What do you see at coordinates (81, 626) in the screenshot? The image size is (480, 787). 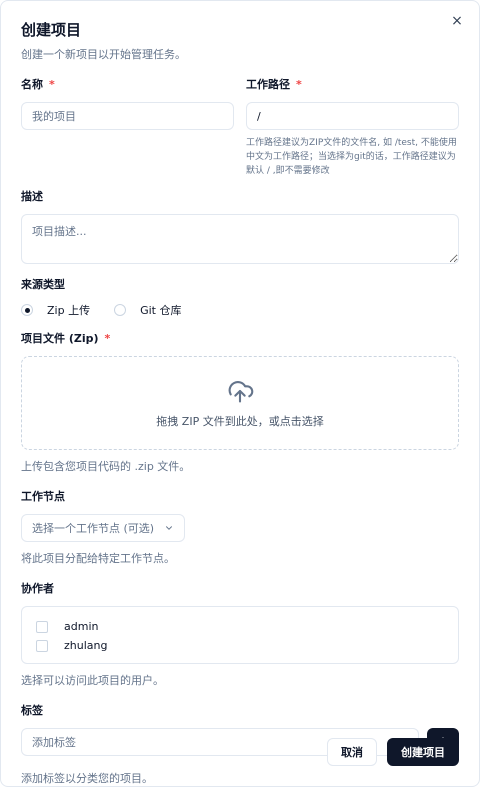 I see `collaborator-name: admin` at bounding box center [81, 626].